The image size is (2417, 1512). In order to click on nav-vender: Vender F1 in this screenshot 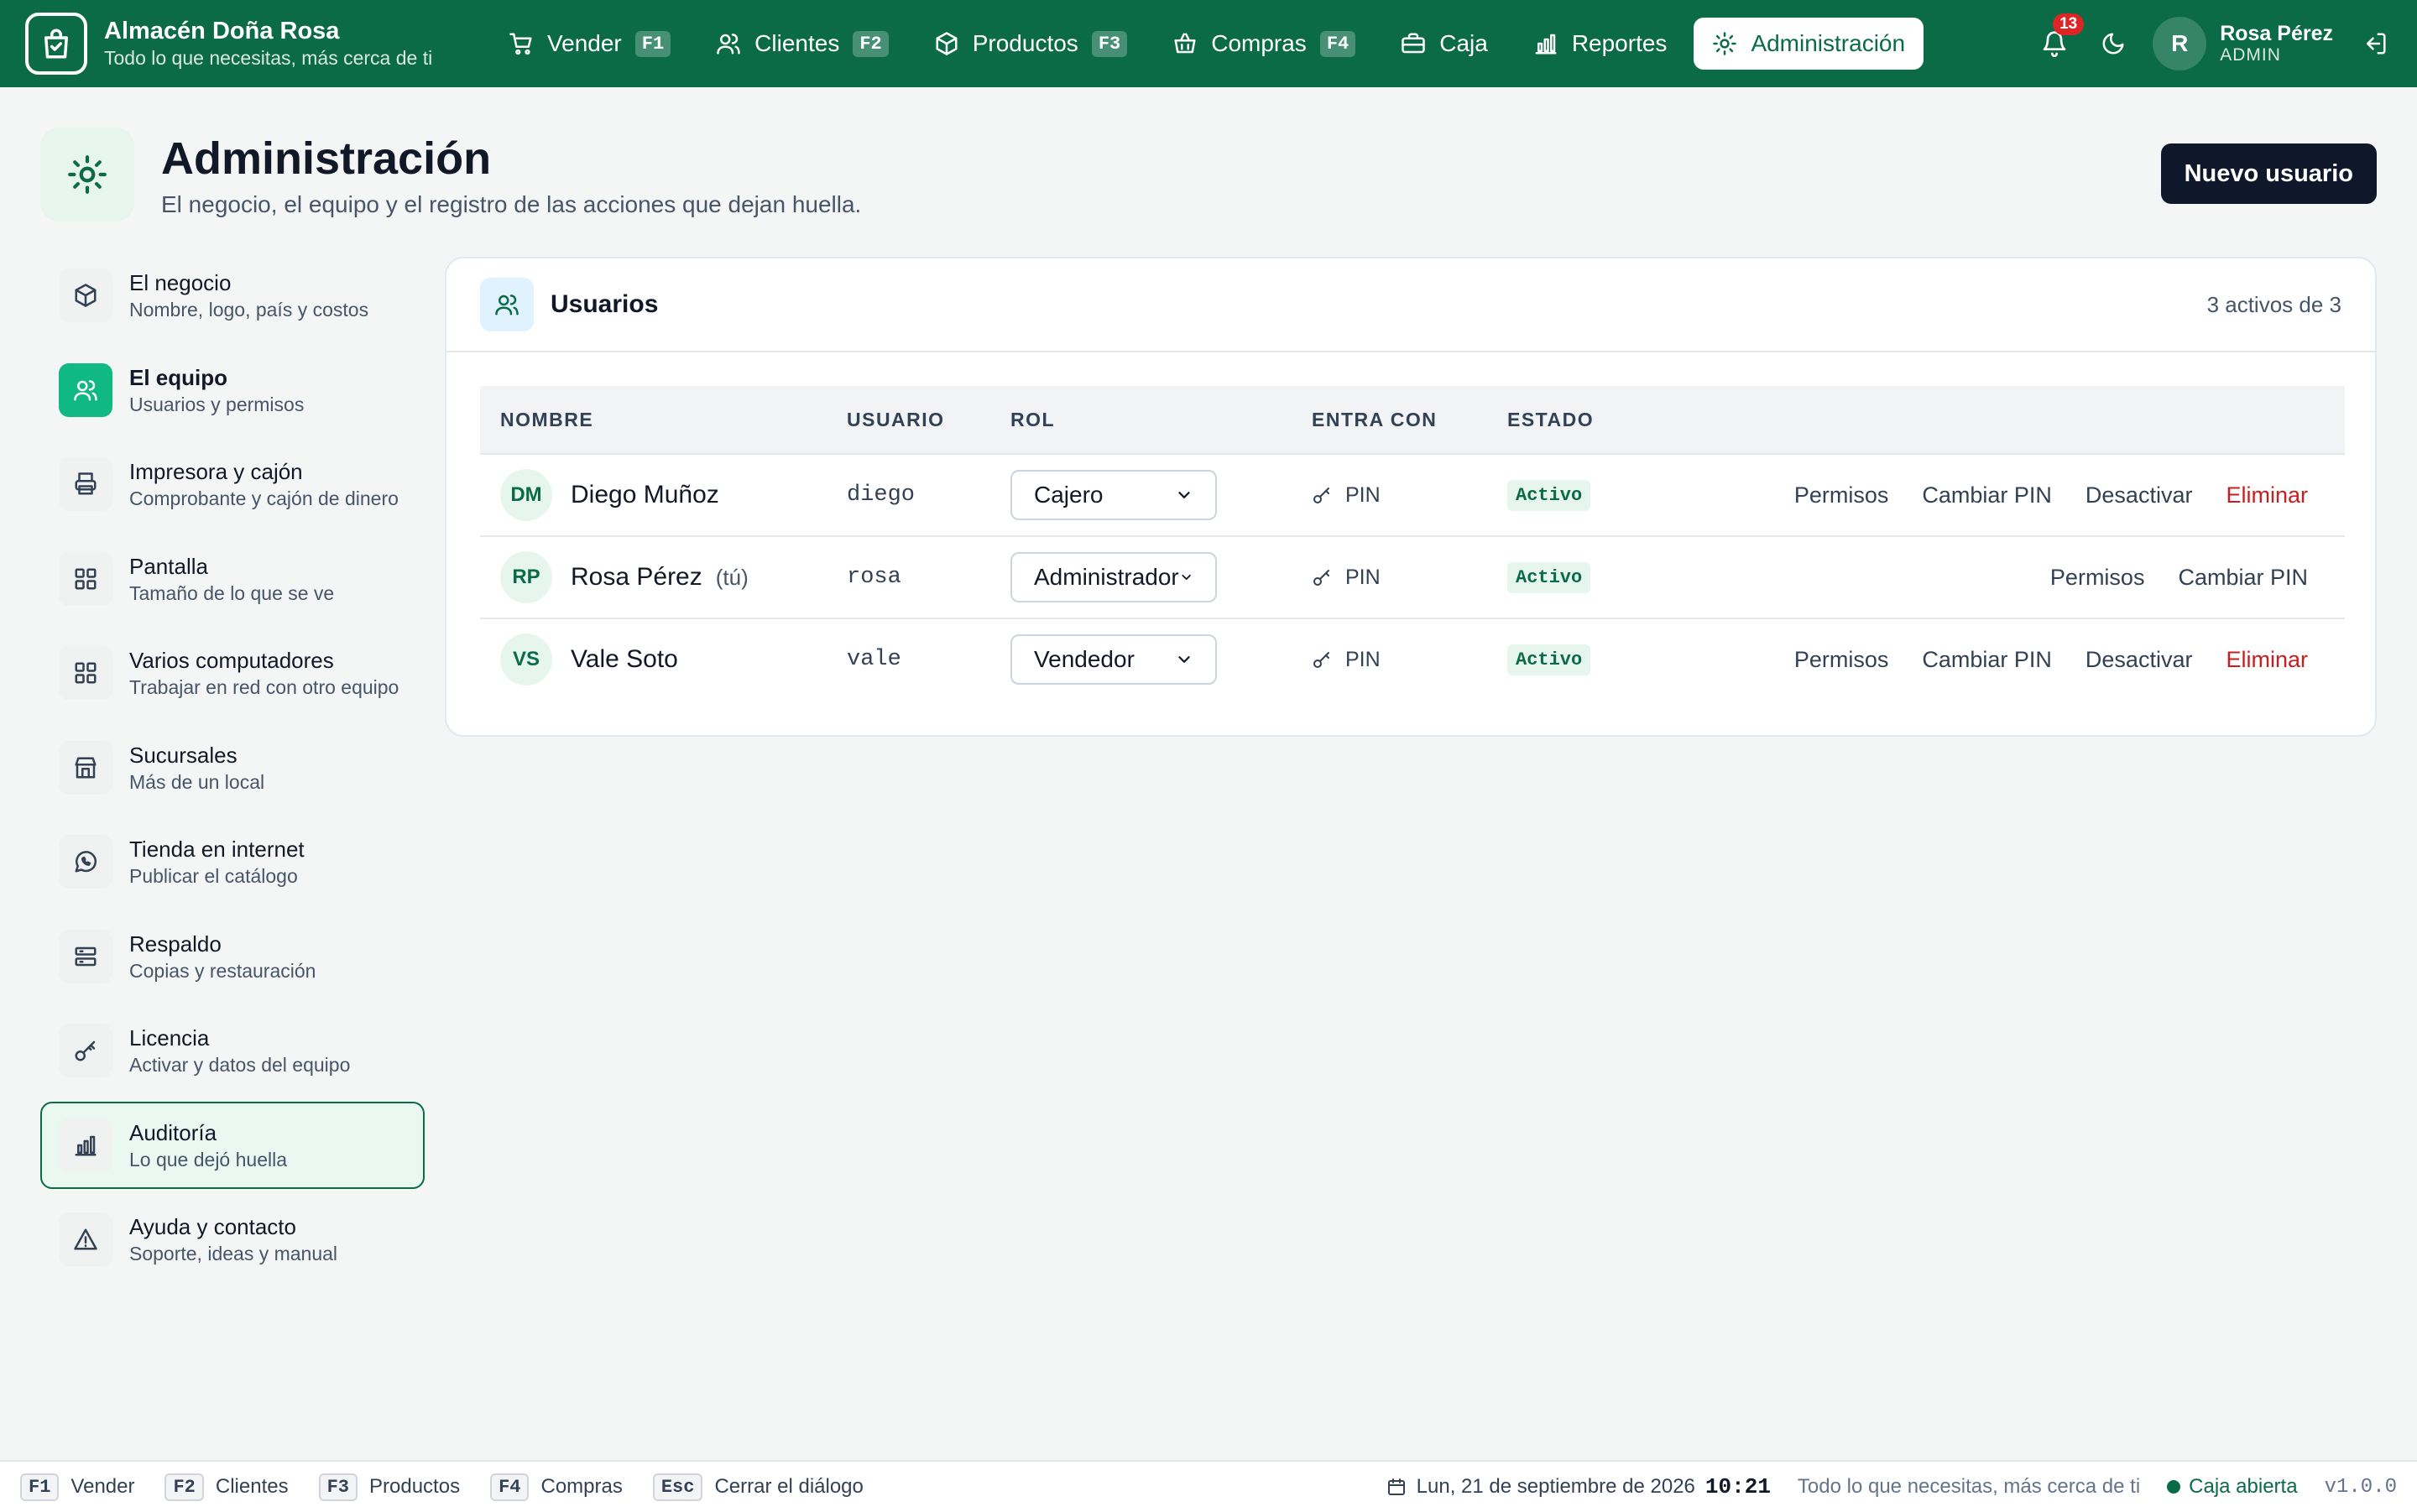, I will do `click(589, 44)`.